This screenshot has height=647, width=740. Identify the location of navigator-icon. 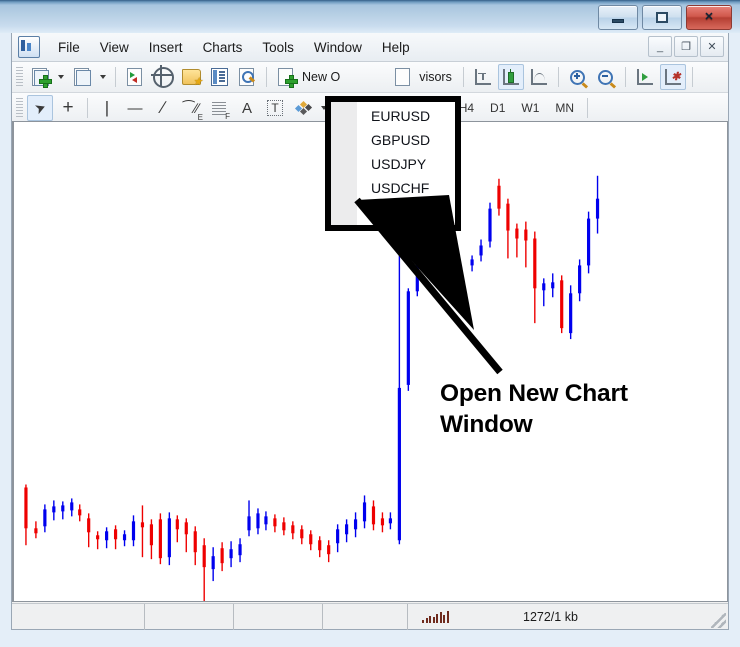
(247, 77).